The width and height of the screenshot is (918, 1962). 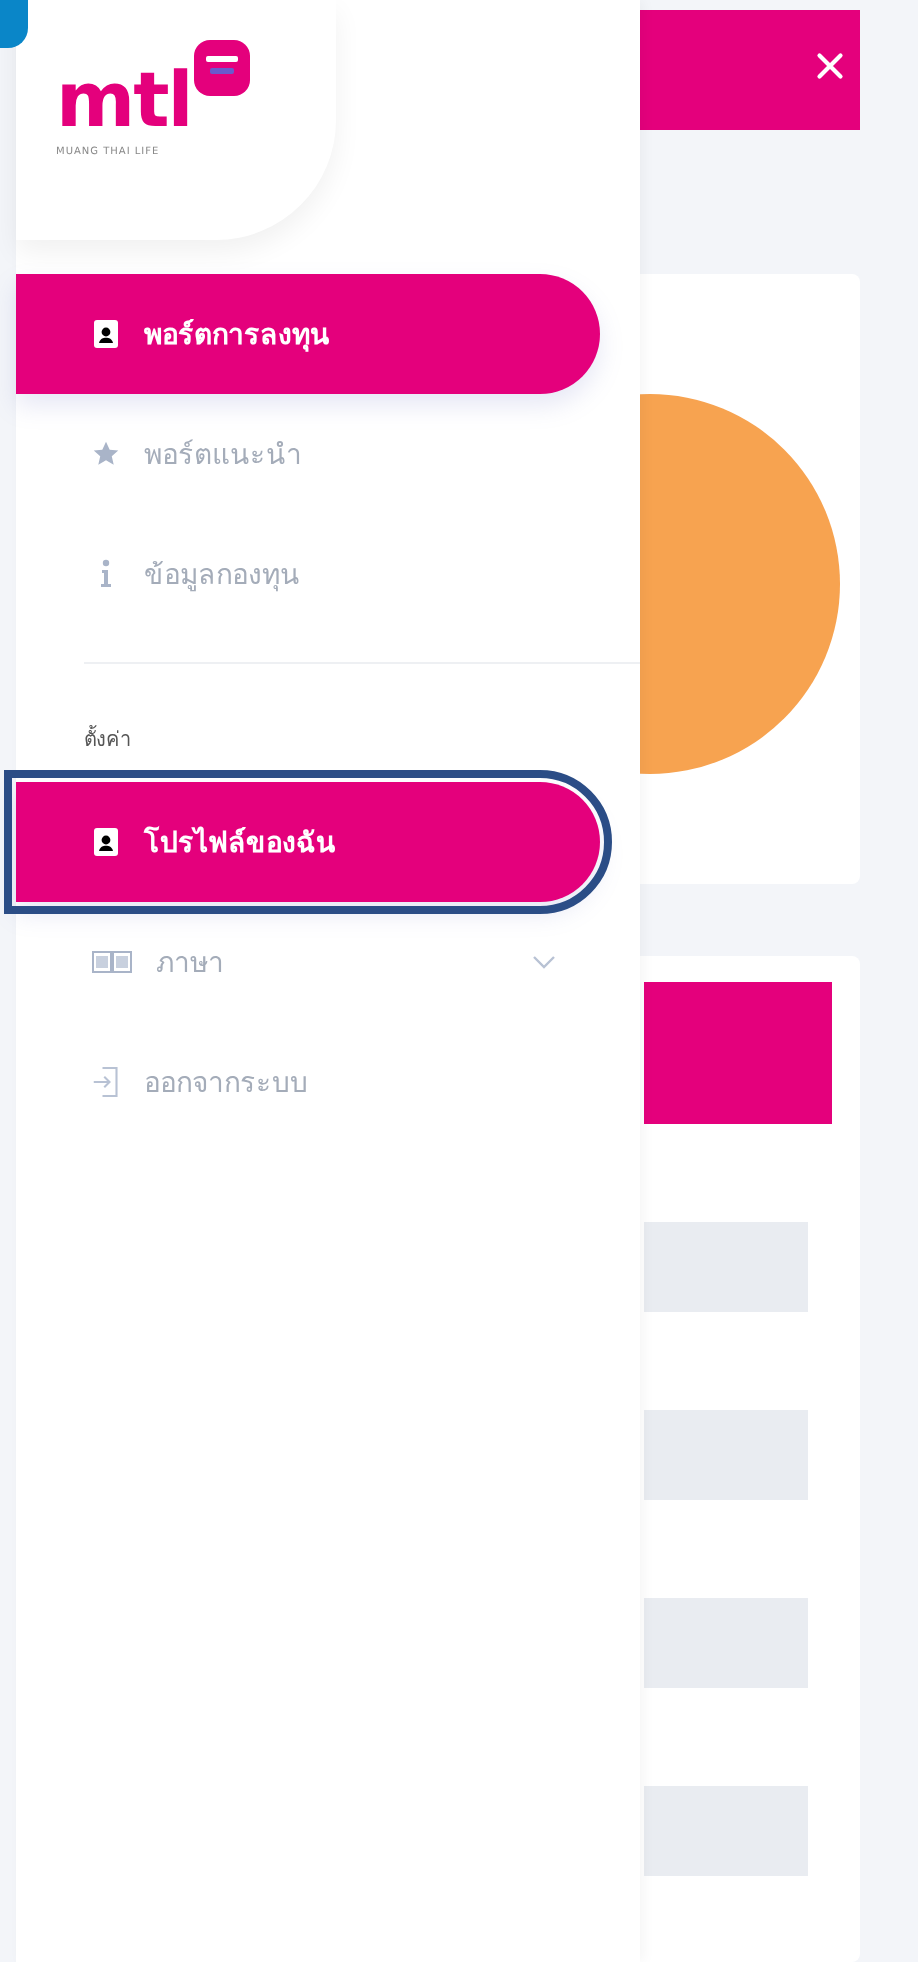 What do you see at coordinates (308, 1082) in the screenshot?
I see `menu-item: ออกจากระบบ` at bounding box center [308, 1082].